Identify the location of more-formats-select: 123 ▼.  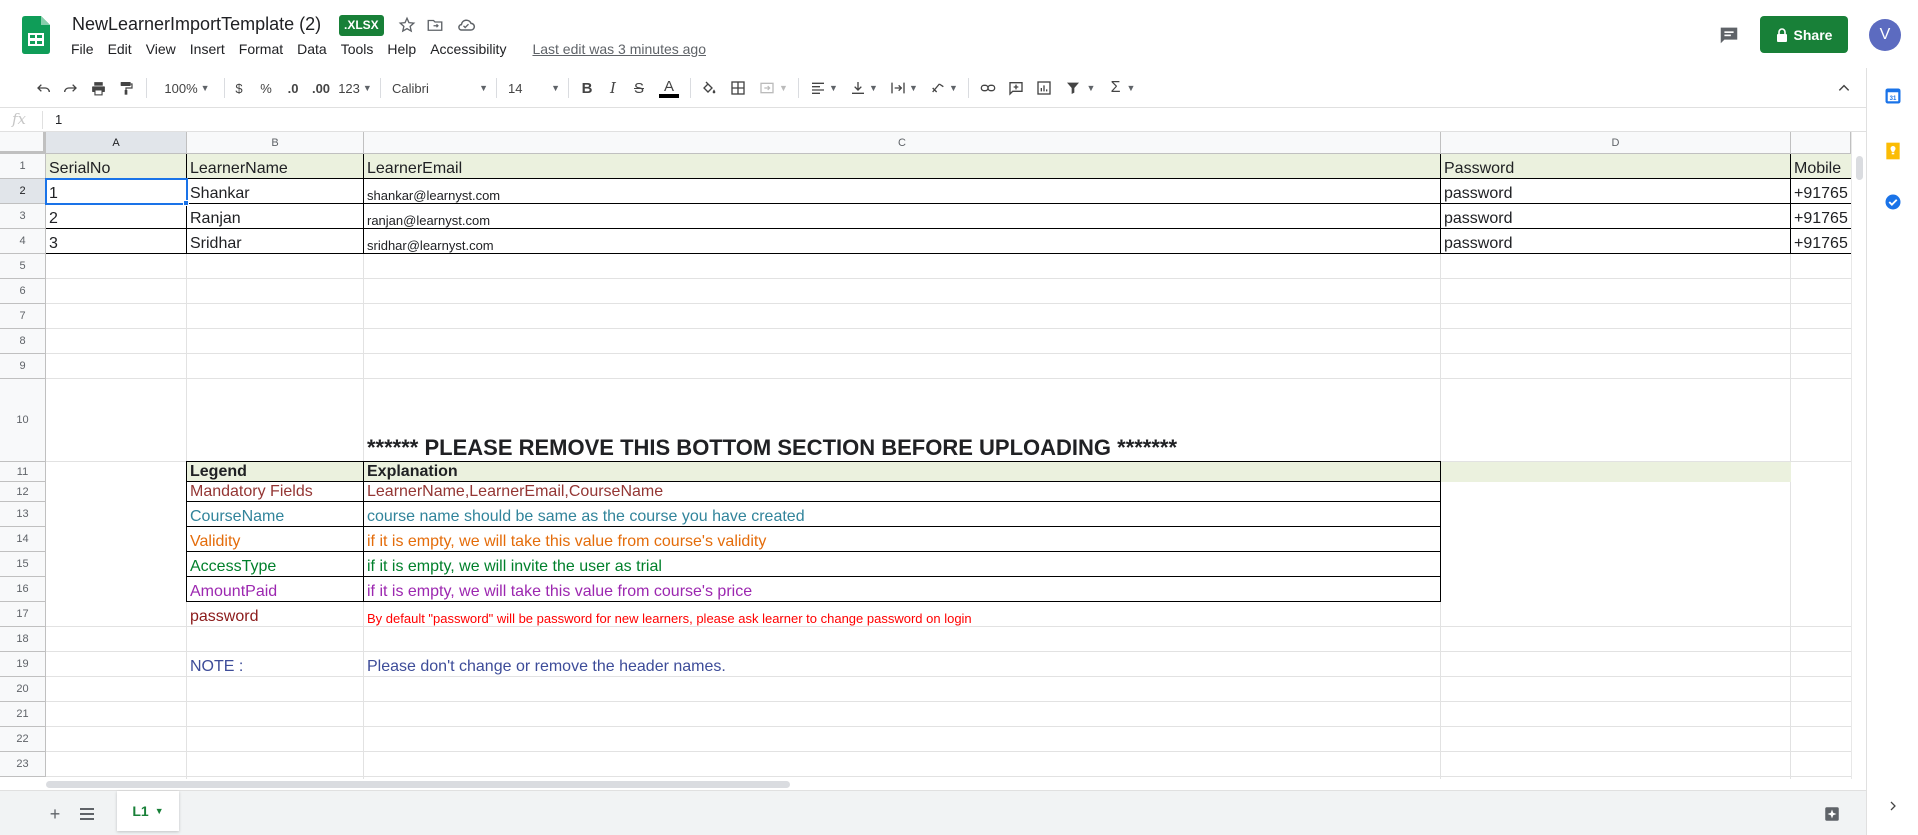
(355, 88).